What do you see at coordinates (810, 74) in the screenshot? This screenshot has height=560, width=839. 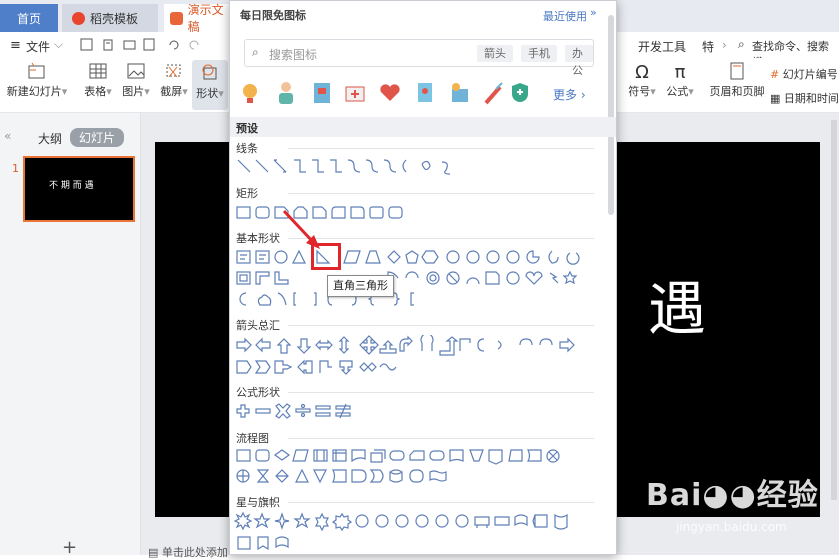 I see `slide-number-label: 幻灯片编号` at bounding box center [810, 74].